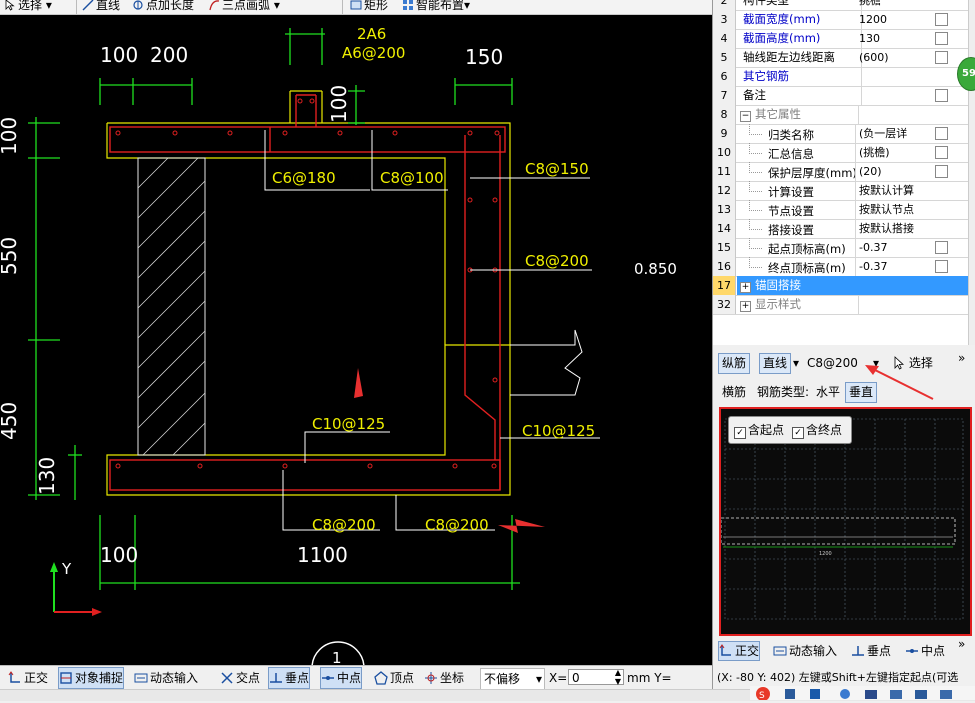 This screenshot has height=703, width=975. What do you see at coordinates (766, 76) in the screenshot?
I see `property-name-text: 其它钢筋` at bounding box center [766, 76].